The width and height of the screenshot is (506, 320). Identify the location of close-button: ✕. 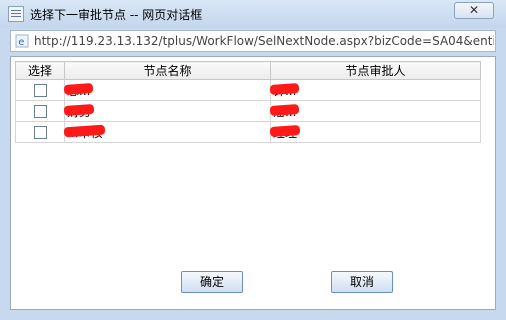
(474, 10).